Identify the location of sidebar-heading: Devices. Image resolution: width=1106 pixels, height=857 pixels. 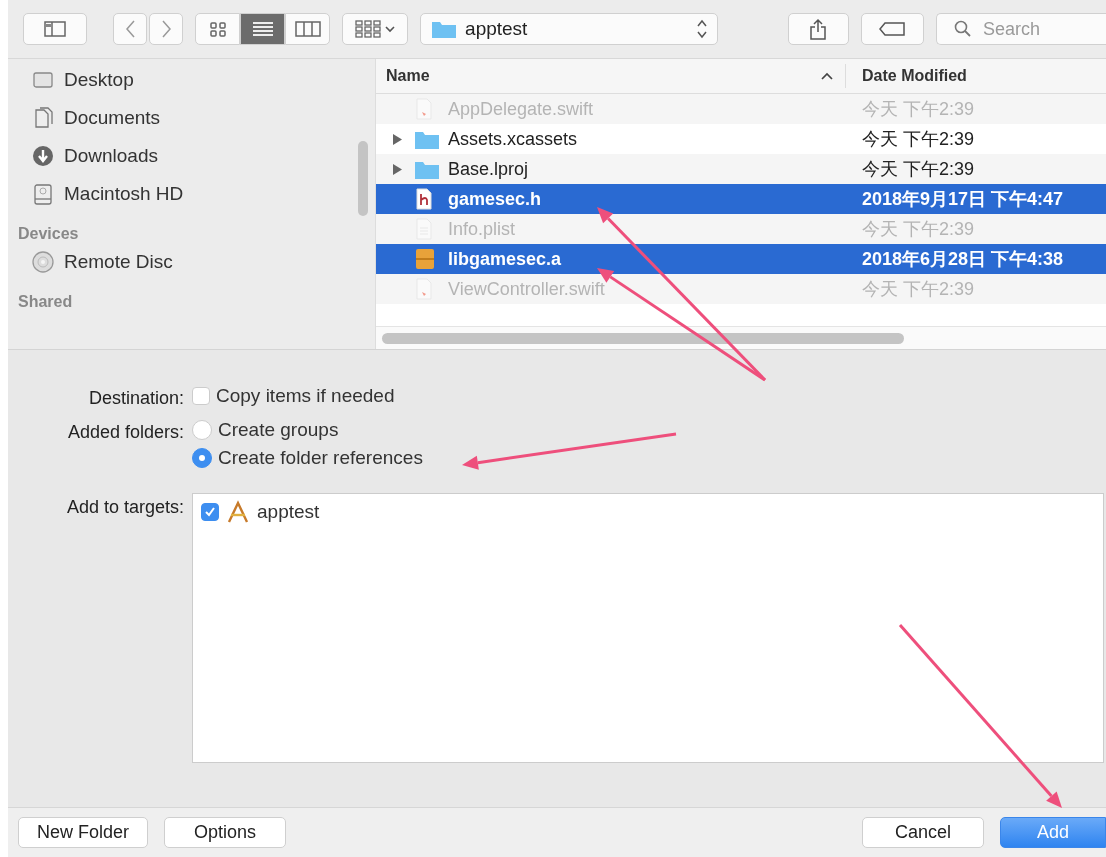
(48, 233).